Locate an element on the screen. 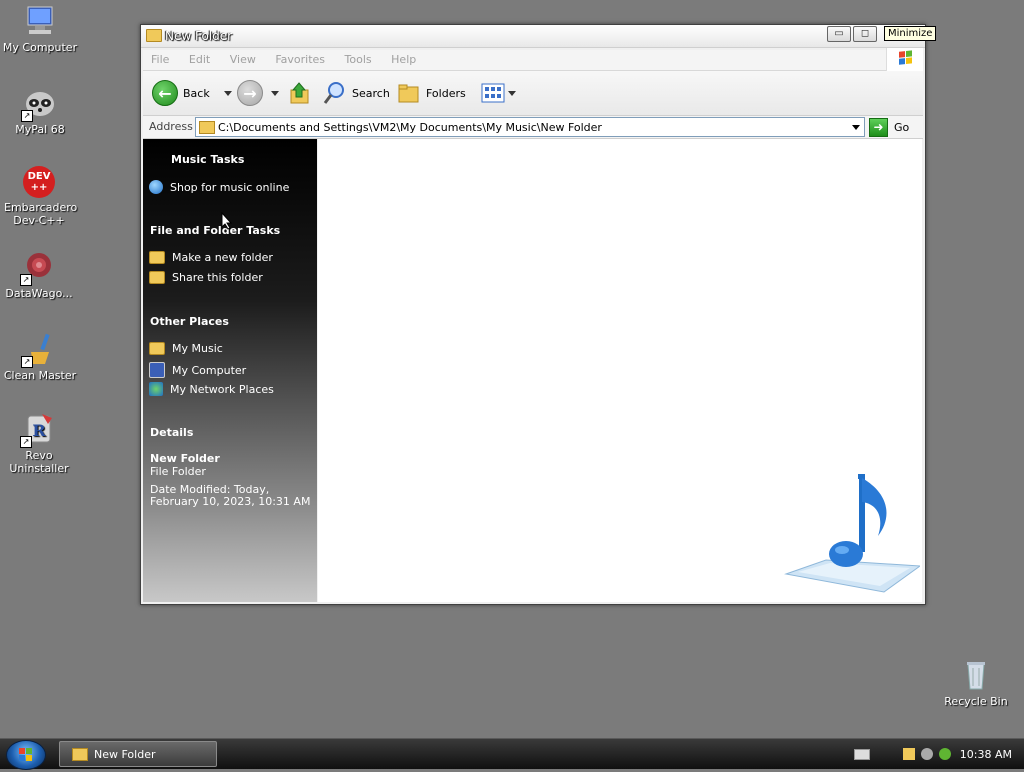 The image size is (1024, 772). devcpp-icon: DEV ++ is located at coordinates (39, 182).